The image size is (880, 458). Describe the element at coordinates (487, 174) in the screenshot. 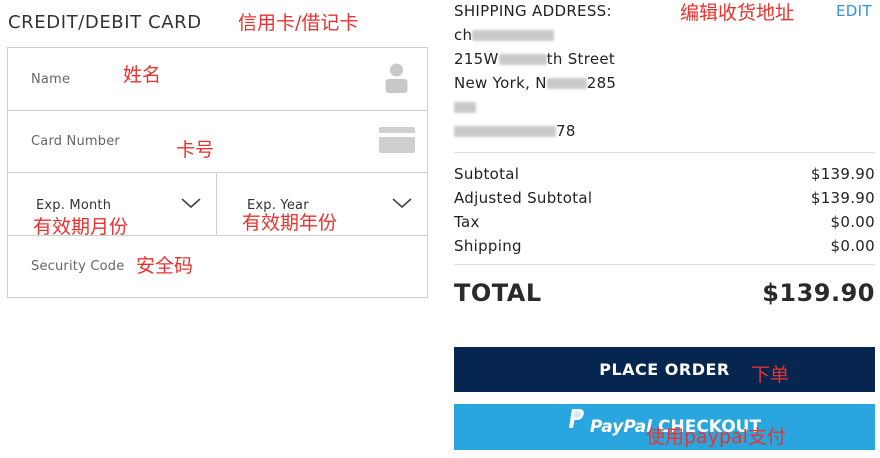

I see `summary-label: Subtotal` at that location.